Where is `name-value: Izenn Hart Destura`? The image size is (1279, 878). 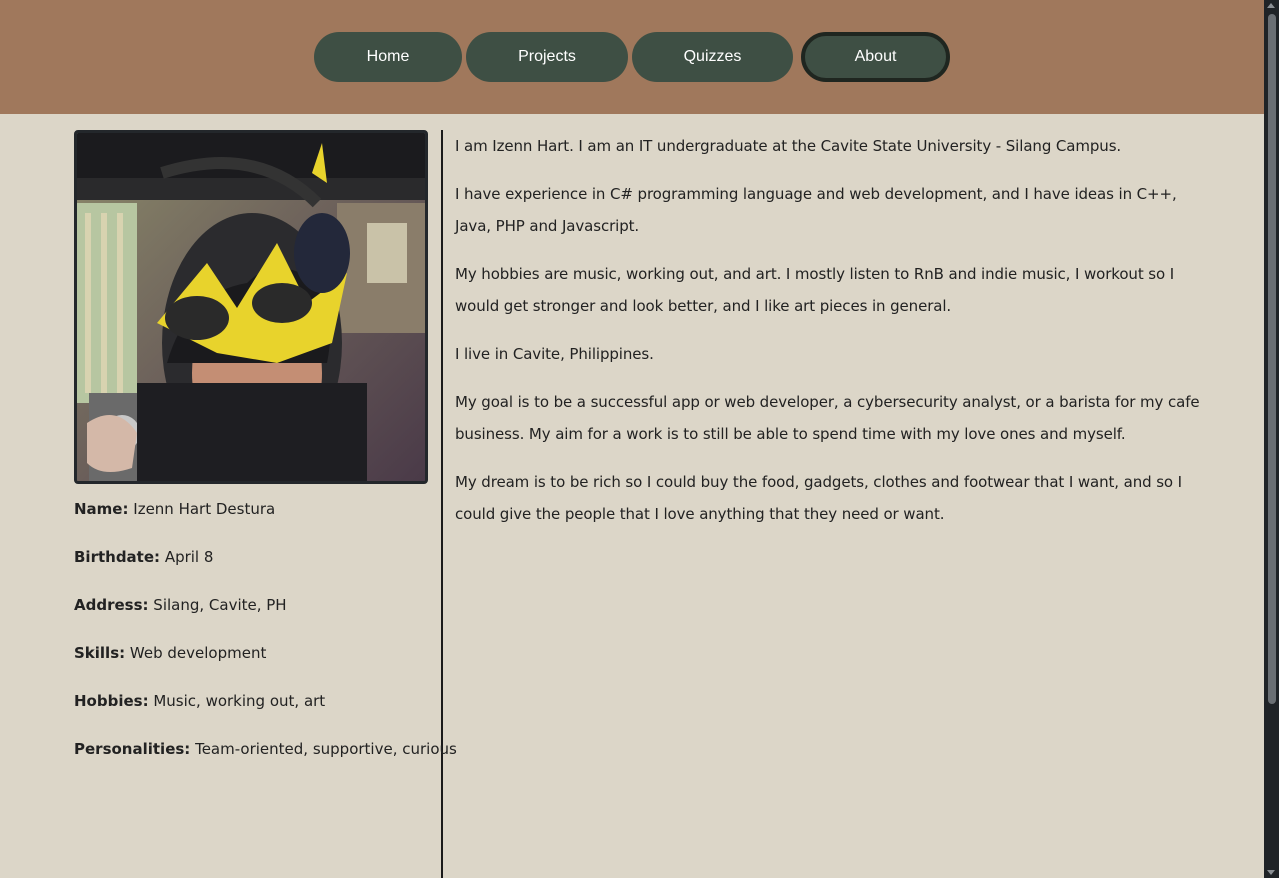 name-value: Izenn Hart Destura is located at coordinates (204, 509).